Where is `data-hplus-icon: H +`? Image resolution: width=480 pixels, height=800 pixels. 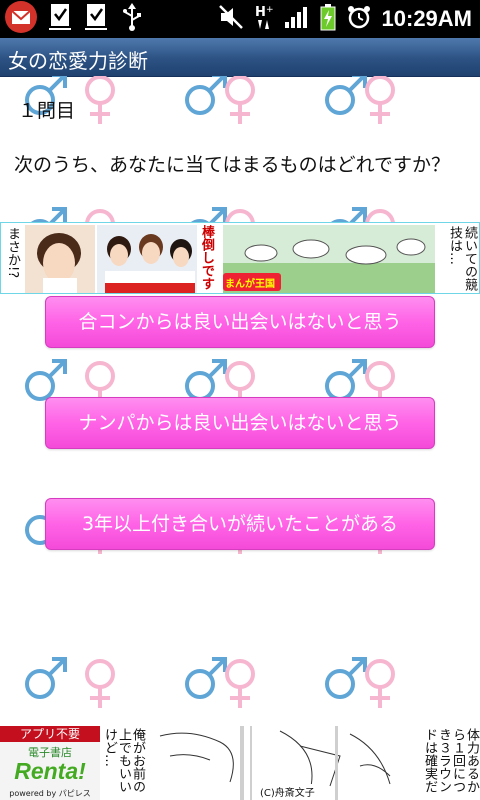
data-hplus-icon: H + is located at coordinates (264, 19).